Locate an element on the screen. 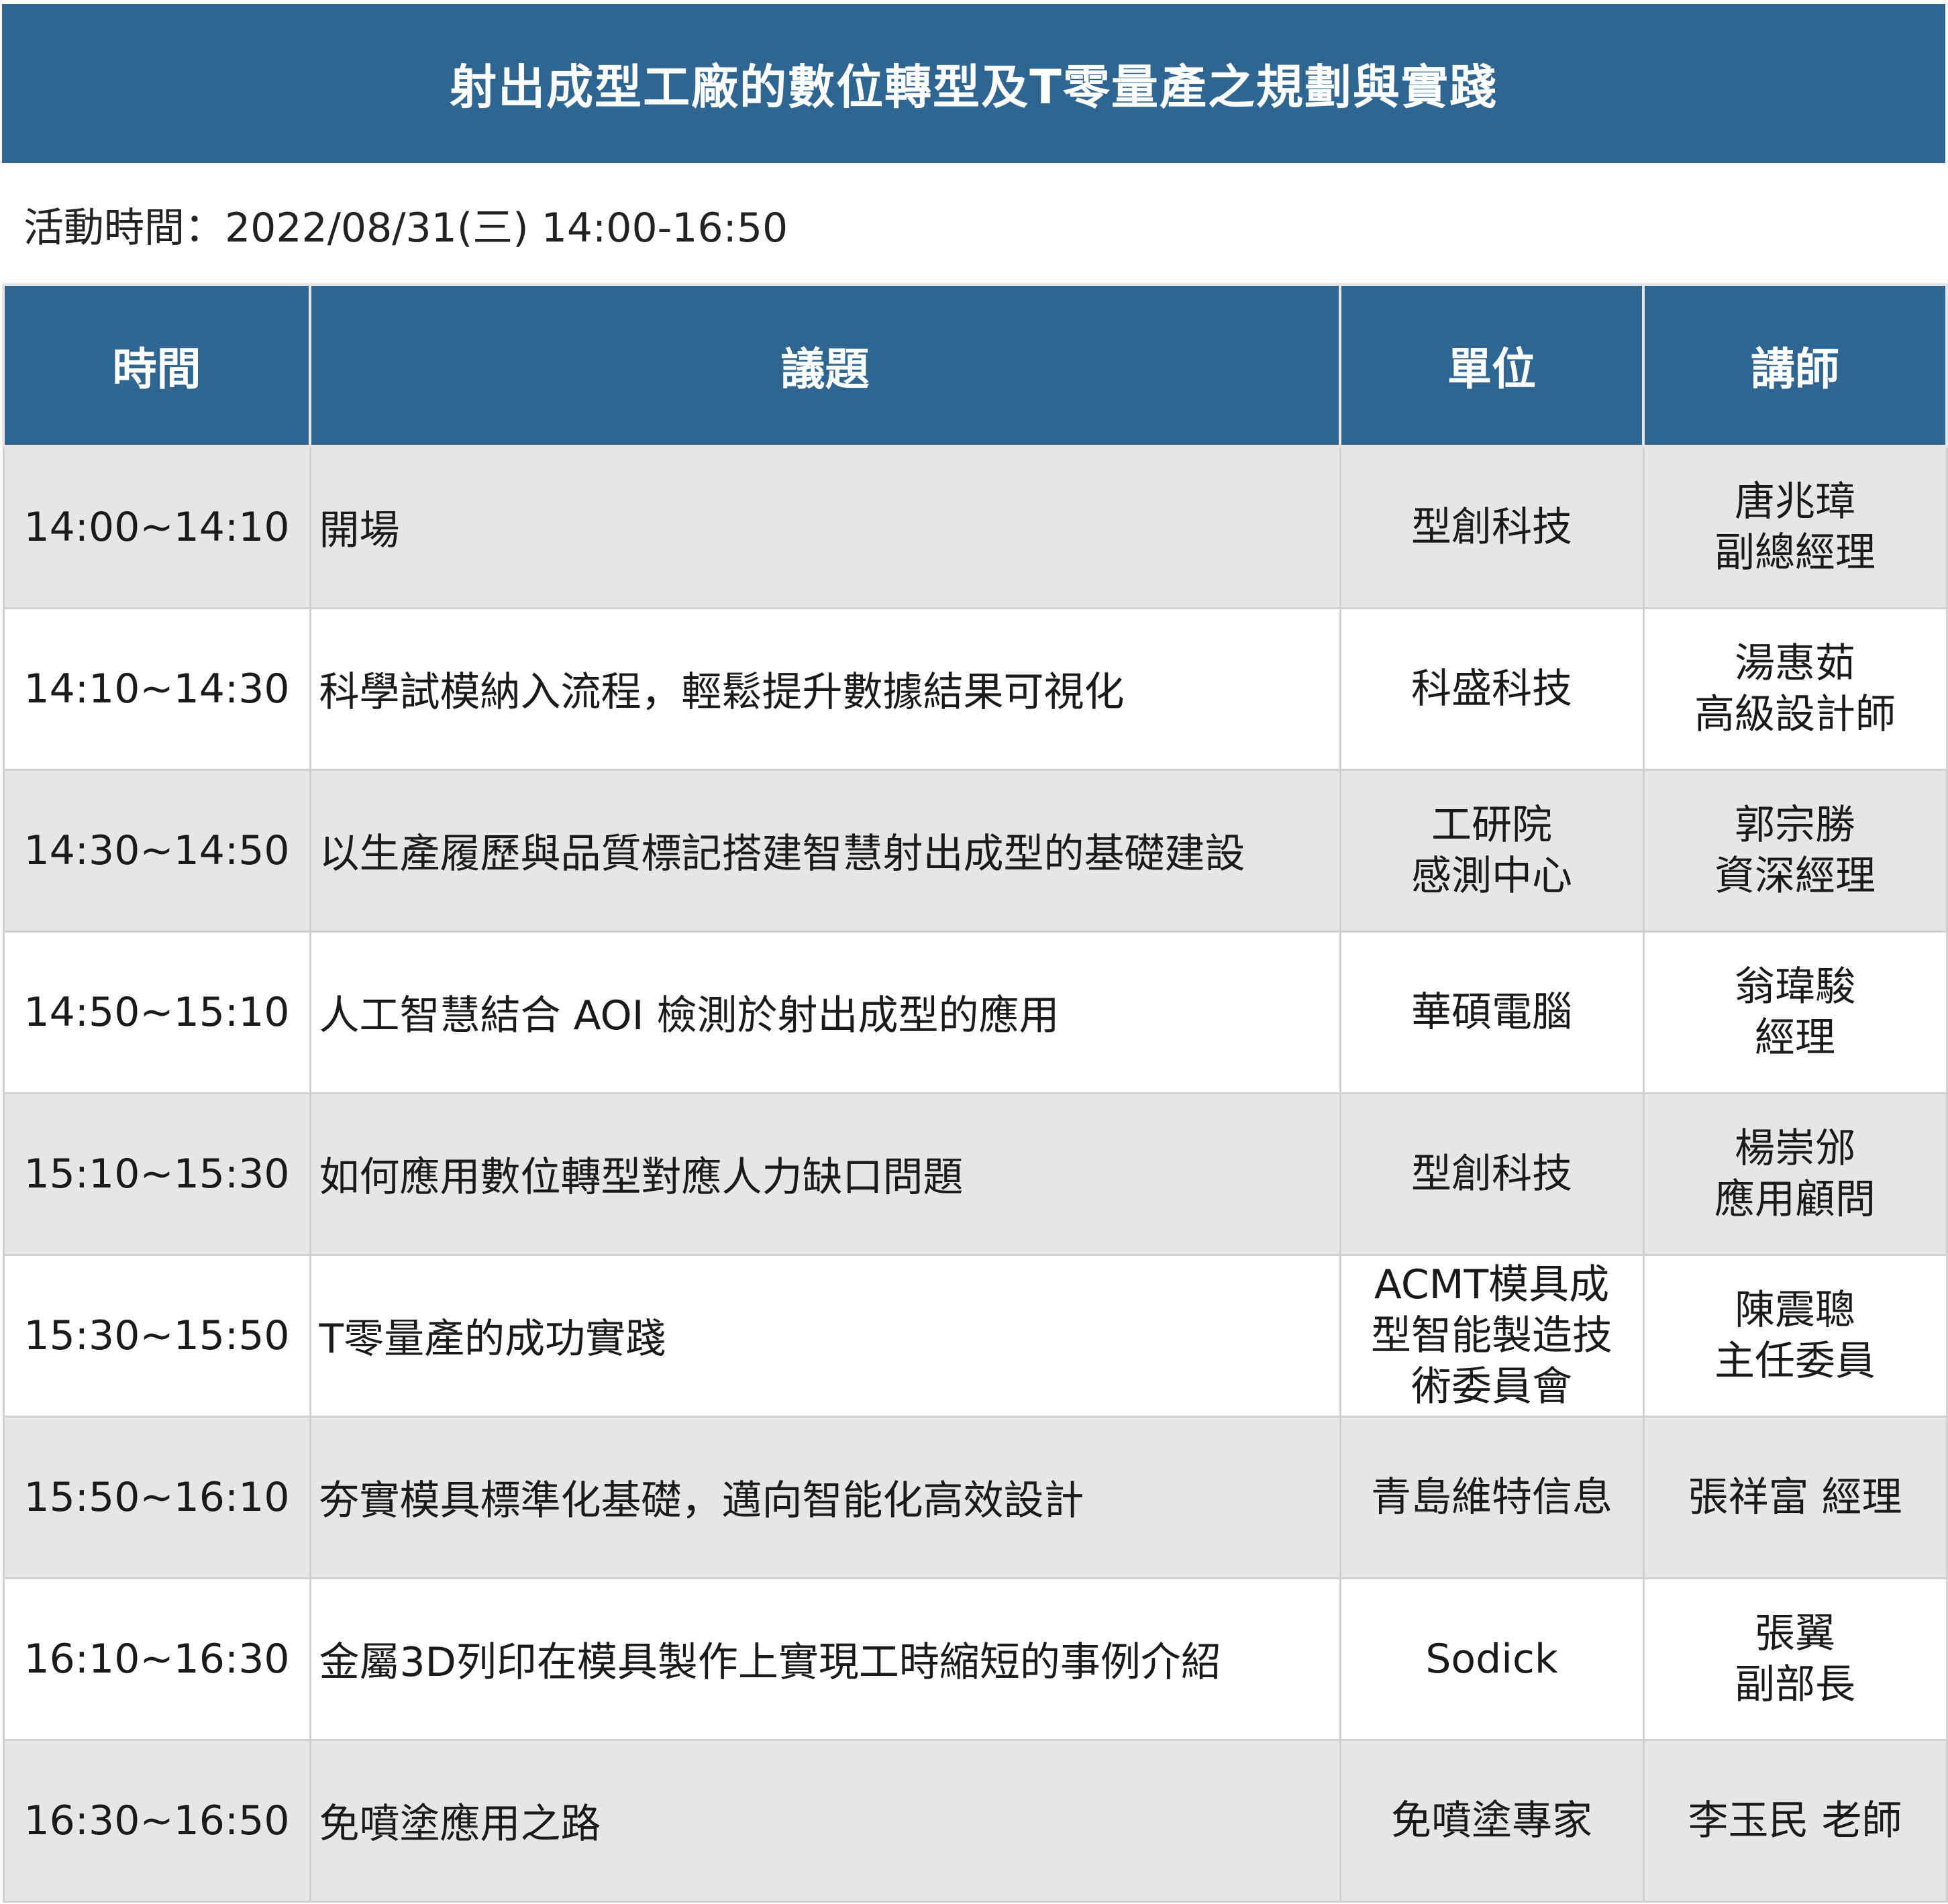  unit-line: 術委員會 is located at coordinates (1491, 1386).